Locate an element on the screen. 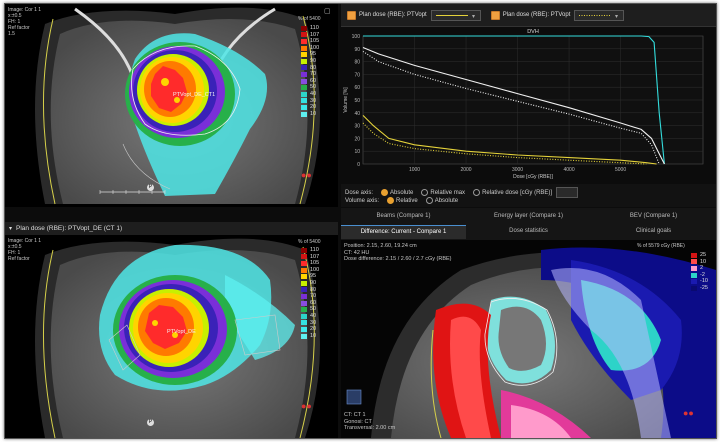 This screenshot has width=720, height=442. series-1-checkbox is located at coordinates (351, 15).